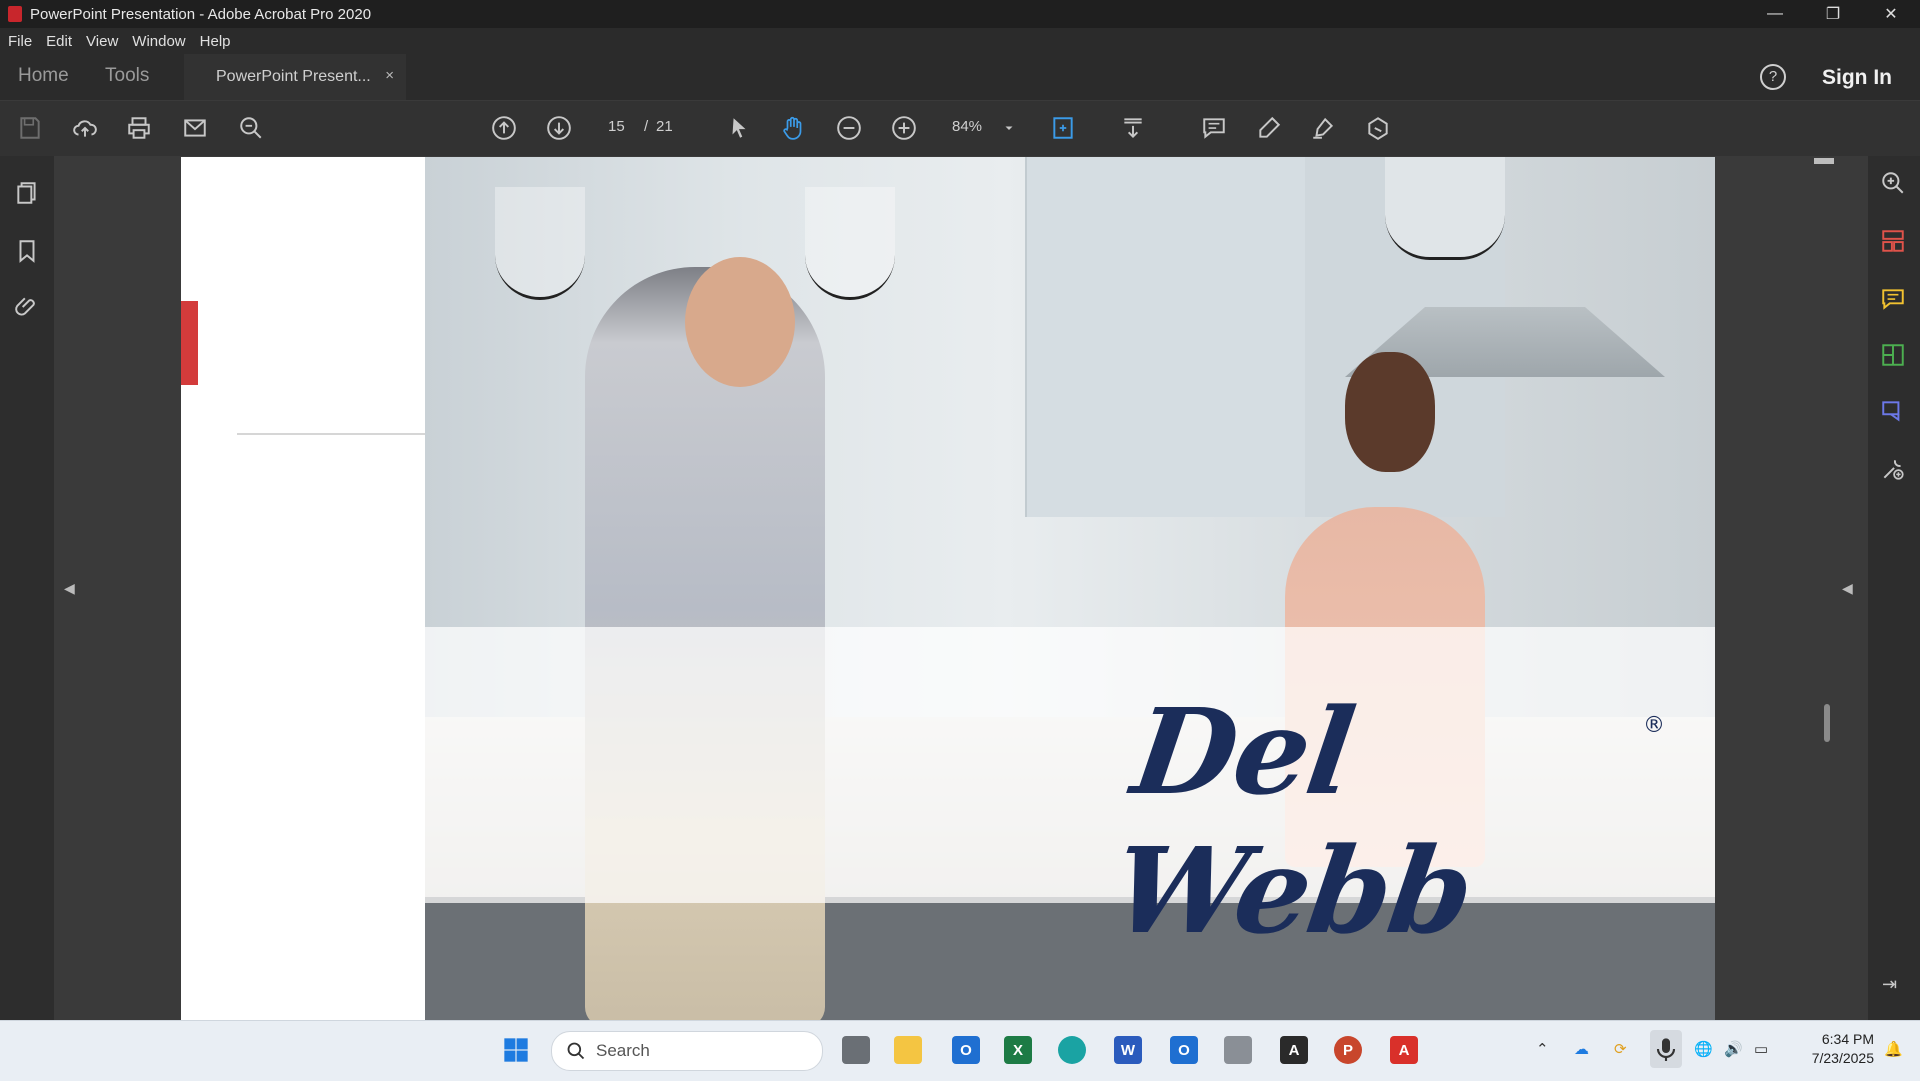 The width and height of the screenshot is (1920, 1081). I want to click on system-clock: 6:34 PM 7/23/2025, so click(1834, 1049).